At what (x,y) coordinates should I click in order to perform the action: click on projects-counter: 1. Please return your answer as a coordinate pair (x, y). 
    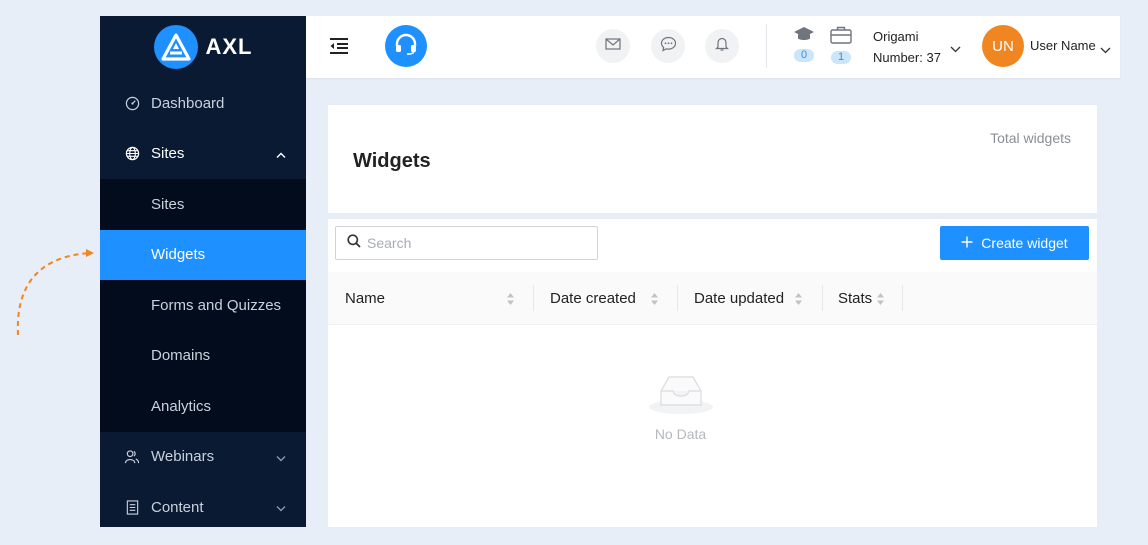
    Looking at the image, I should click on (841, 45).